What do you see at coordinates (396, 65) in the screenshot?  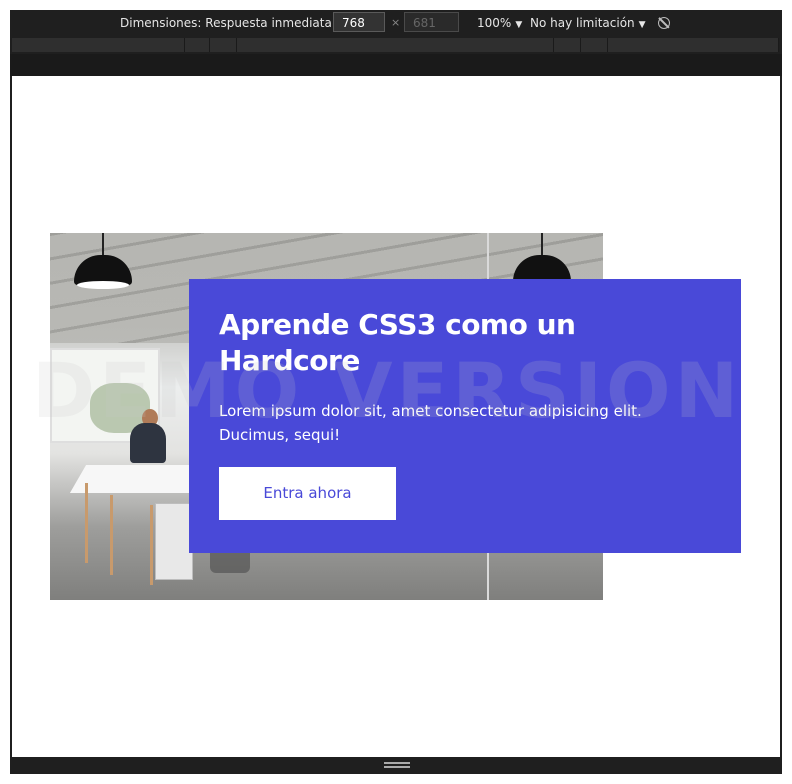 I see `ruler-strip` at bounding box center [396, 65].